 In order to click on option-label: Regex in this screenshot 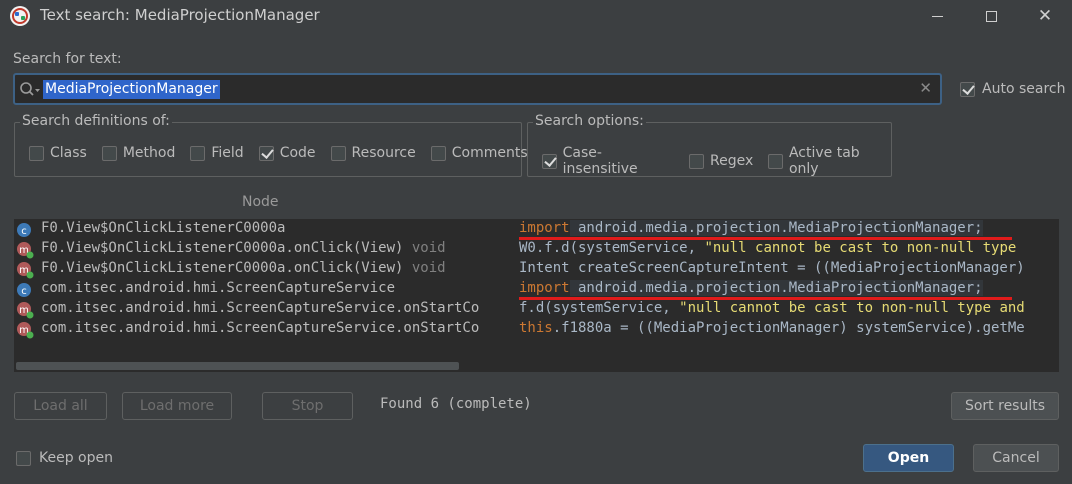, I will do `click(732, 161)`.